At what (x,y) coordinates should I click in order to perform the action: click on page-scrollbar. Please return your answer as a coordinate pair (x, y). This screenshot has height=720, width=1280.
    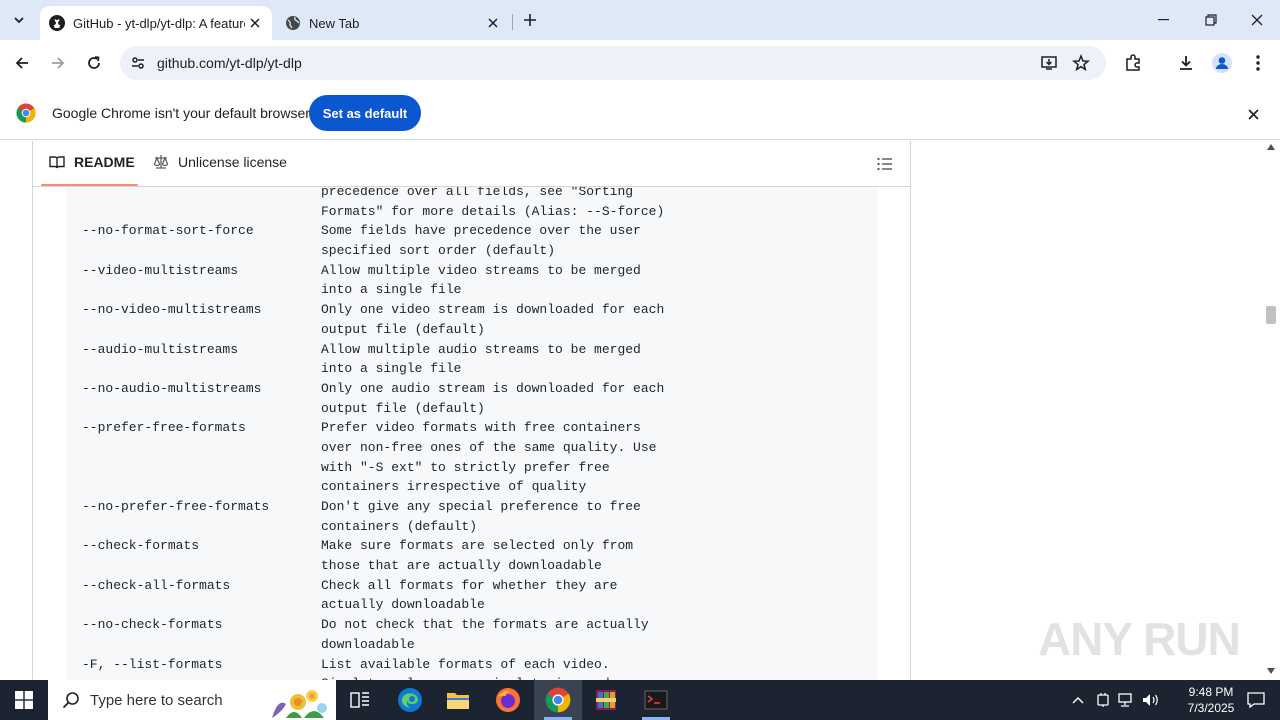
    Looking at the image, I should click on (1271, 410).